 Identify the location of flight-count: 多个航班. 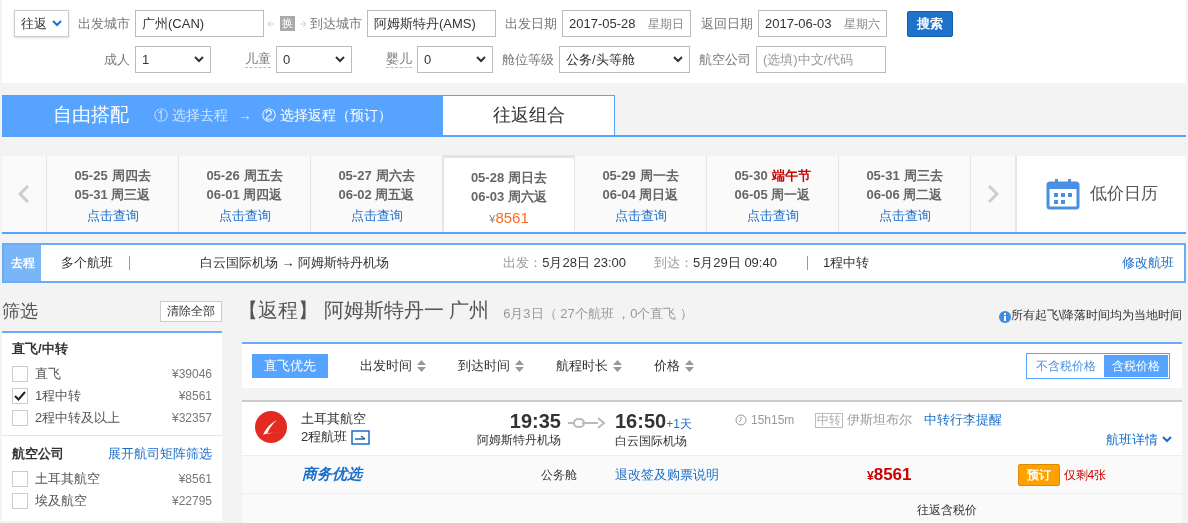
(87, 263).